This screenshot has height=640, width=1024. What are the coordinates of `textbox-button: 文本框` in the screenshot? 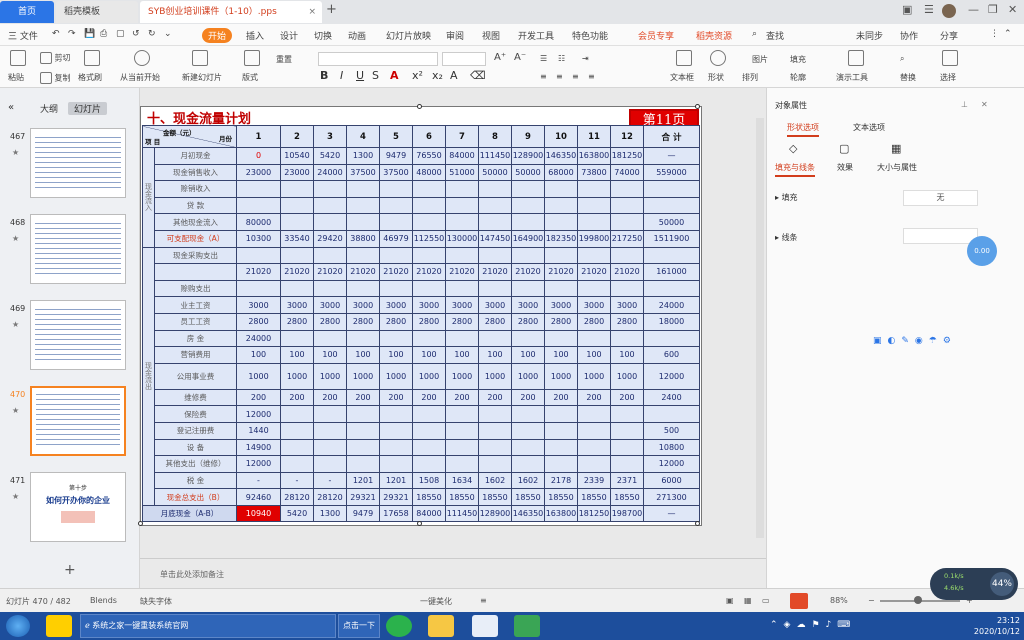 It's located at (682, 77).